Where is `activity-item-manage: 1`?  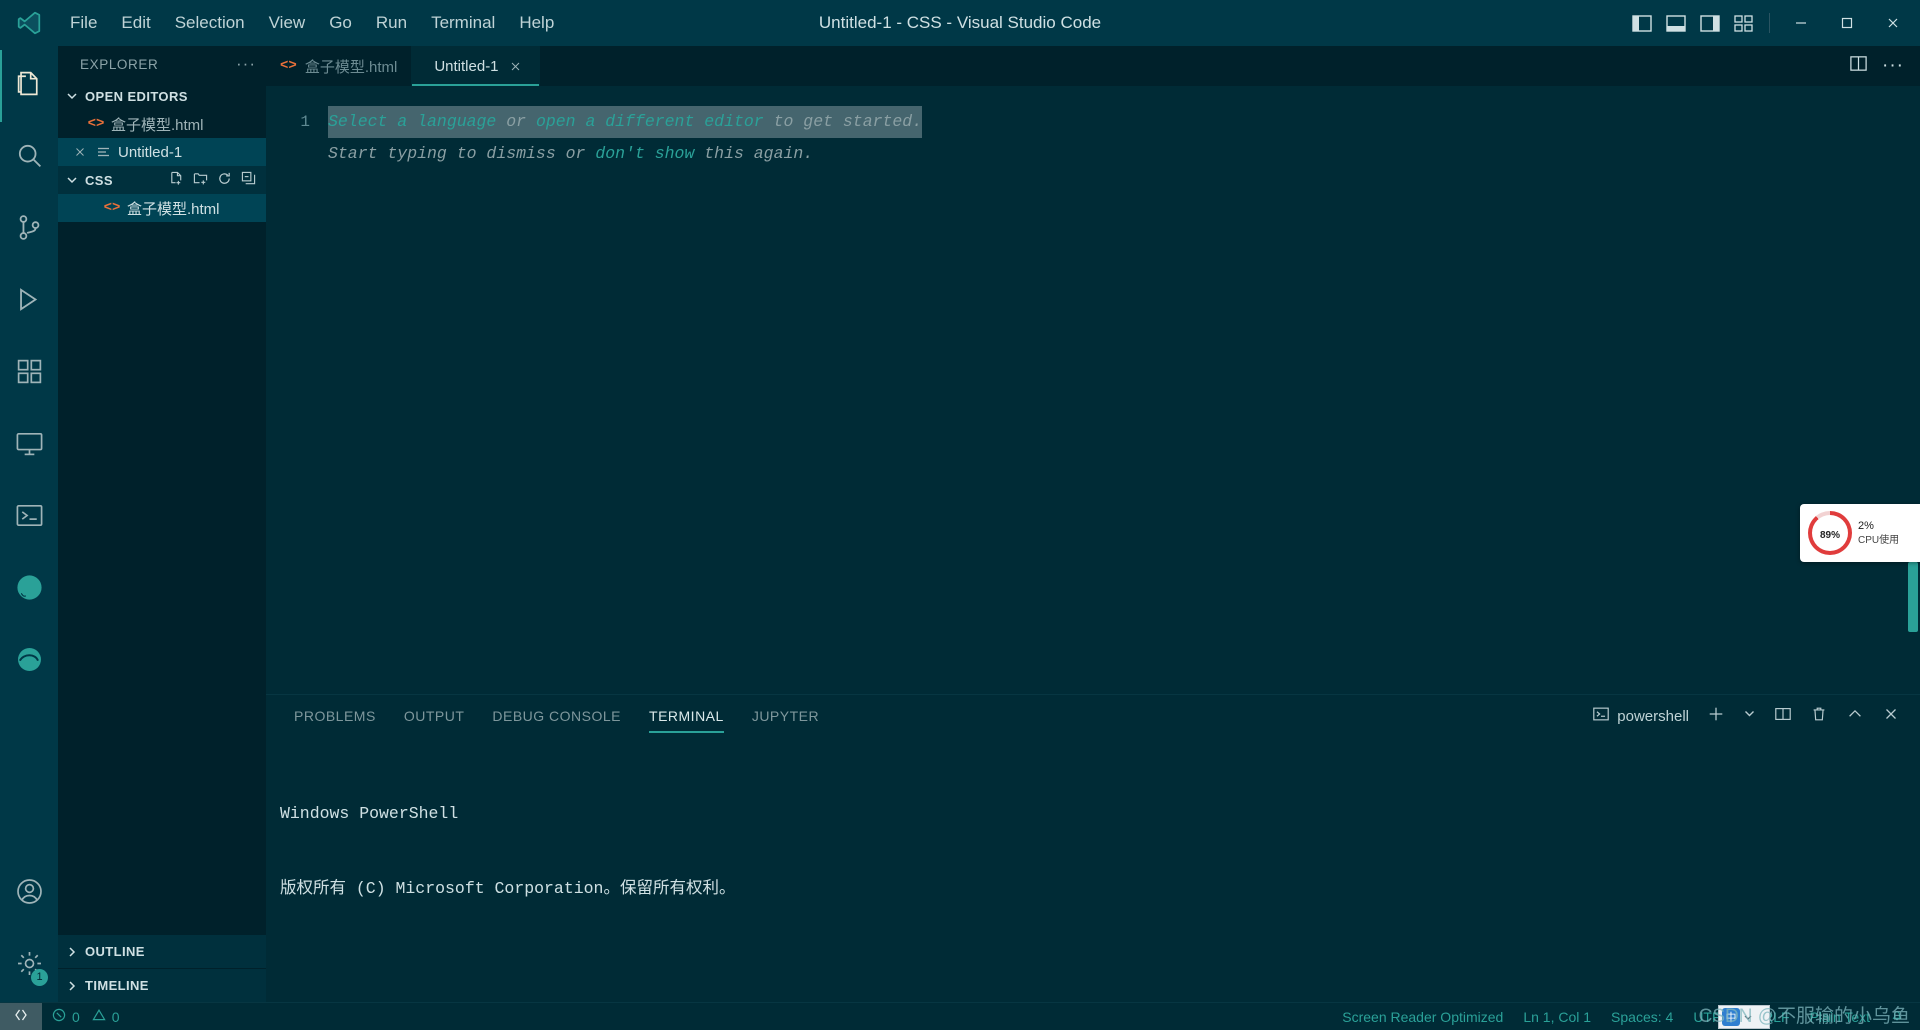 activity-item-manage: 1 is located at coordinates (29, 966).